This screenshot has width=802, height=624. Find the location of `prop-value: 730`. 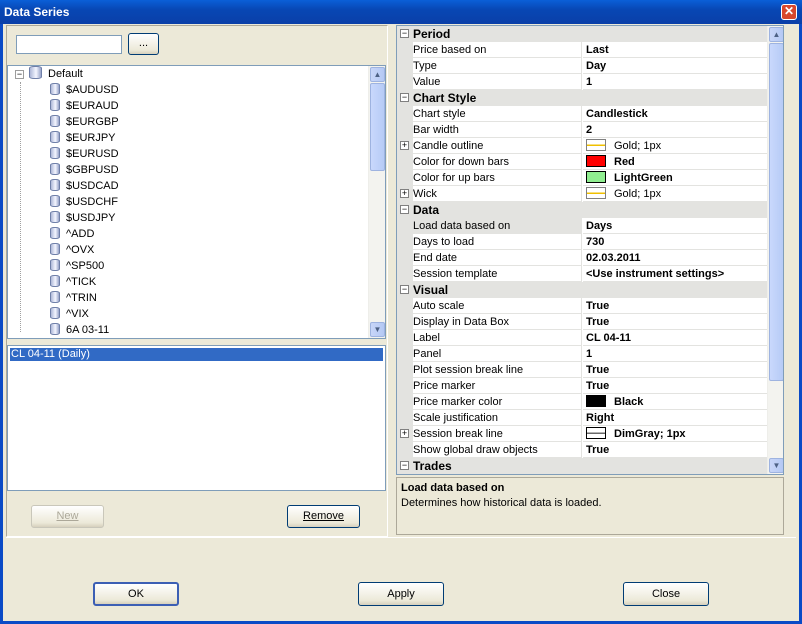

prop-value: 730 is located at coordinates (675, 242).